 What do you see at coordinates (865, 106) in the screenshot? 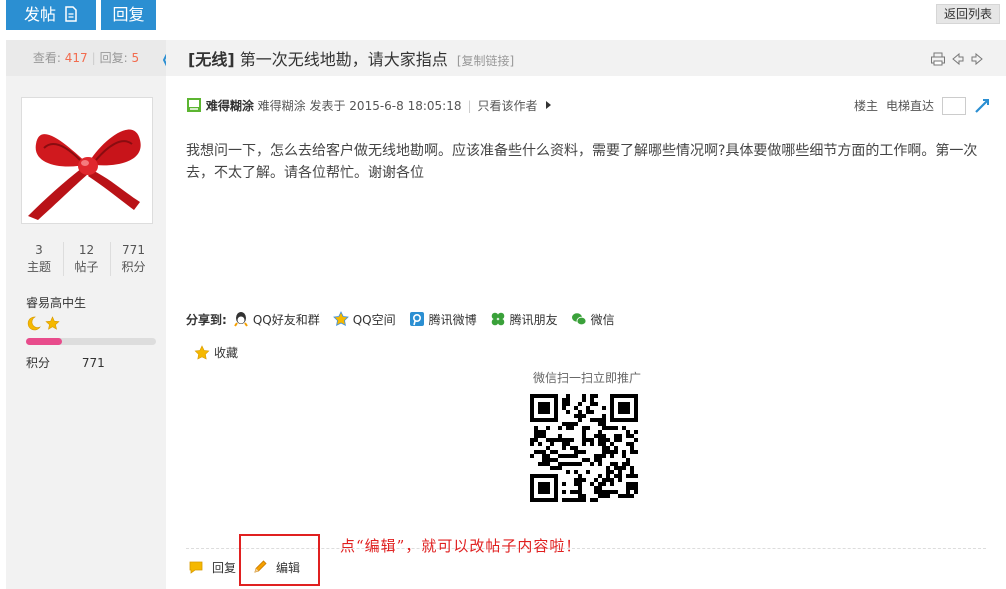
I see `floor-label: 楼主` at bounding box center [865, 106].